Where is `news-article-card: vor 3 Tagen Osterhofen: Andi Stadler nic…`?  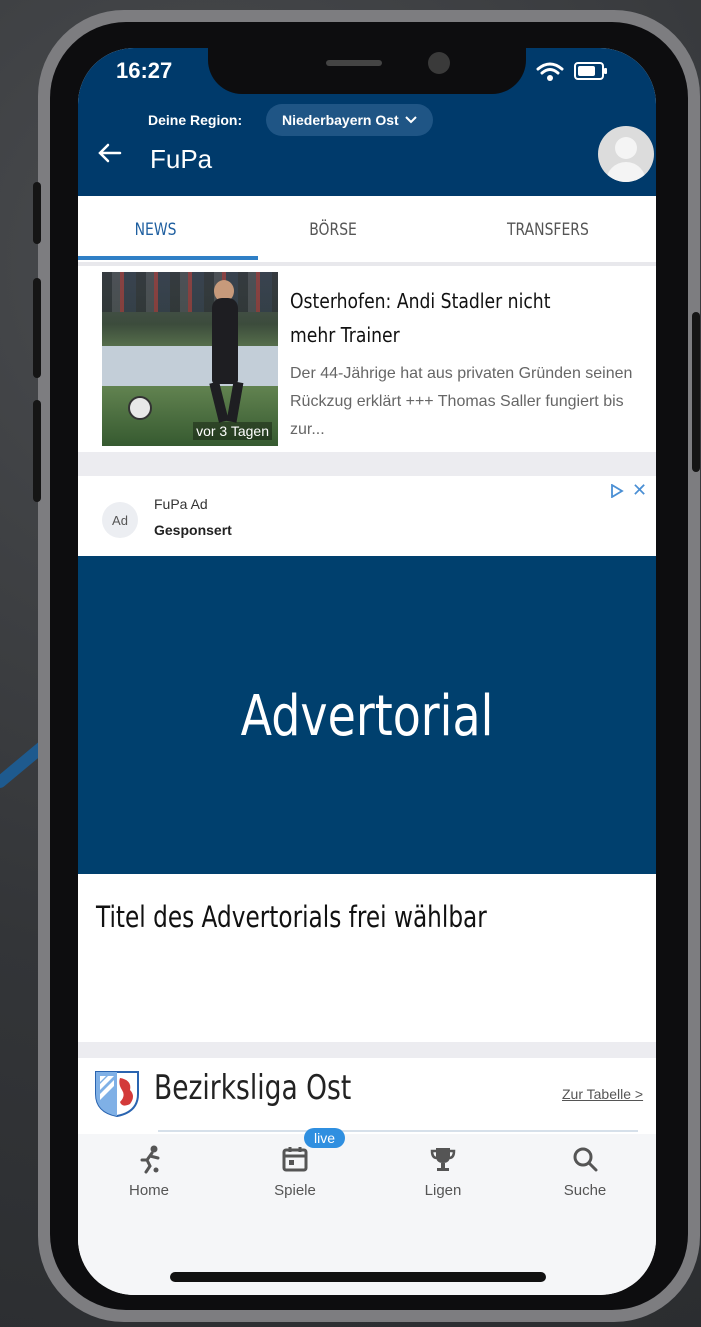
news-article-card: vor 3 Tagen Osterhofen: Andi Stadler nic… is located at coordinates (367, 359).